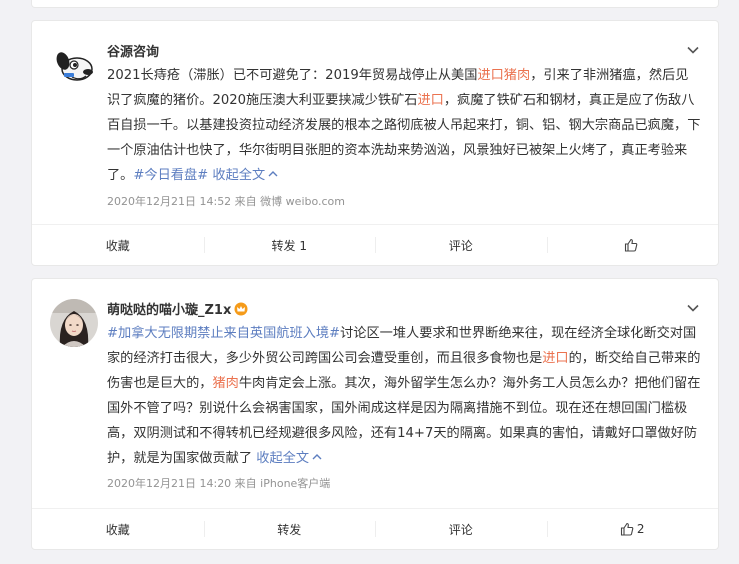  I want to click on keyword-highlight: 猪肉, so click(225, 383).